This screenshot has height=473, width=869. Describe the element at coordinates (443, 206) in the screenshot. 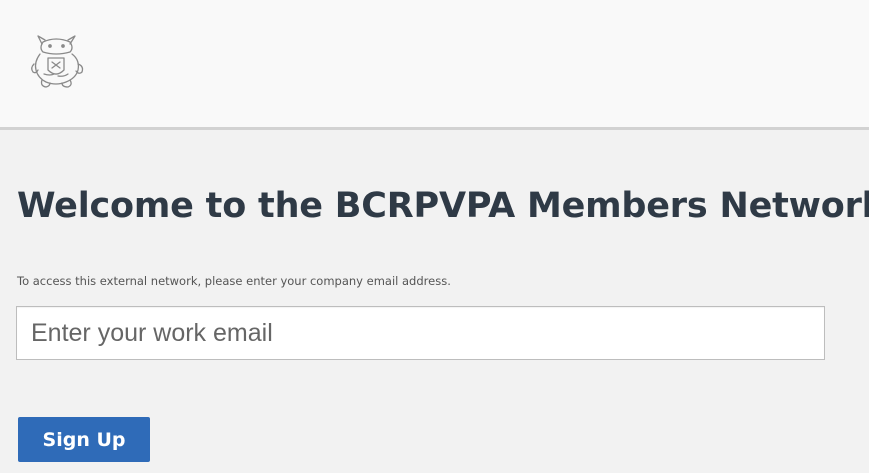

I see `page-title: Welcome to the BCRPVPA Members Network` at that location.